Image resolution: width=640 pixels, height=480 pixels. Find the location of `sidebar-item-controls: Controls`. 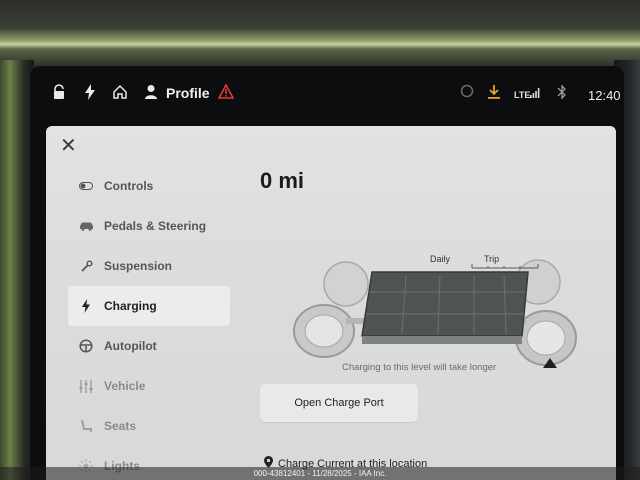

sidebar-item-controls: Controls is located at coordinates (149, 186).